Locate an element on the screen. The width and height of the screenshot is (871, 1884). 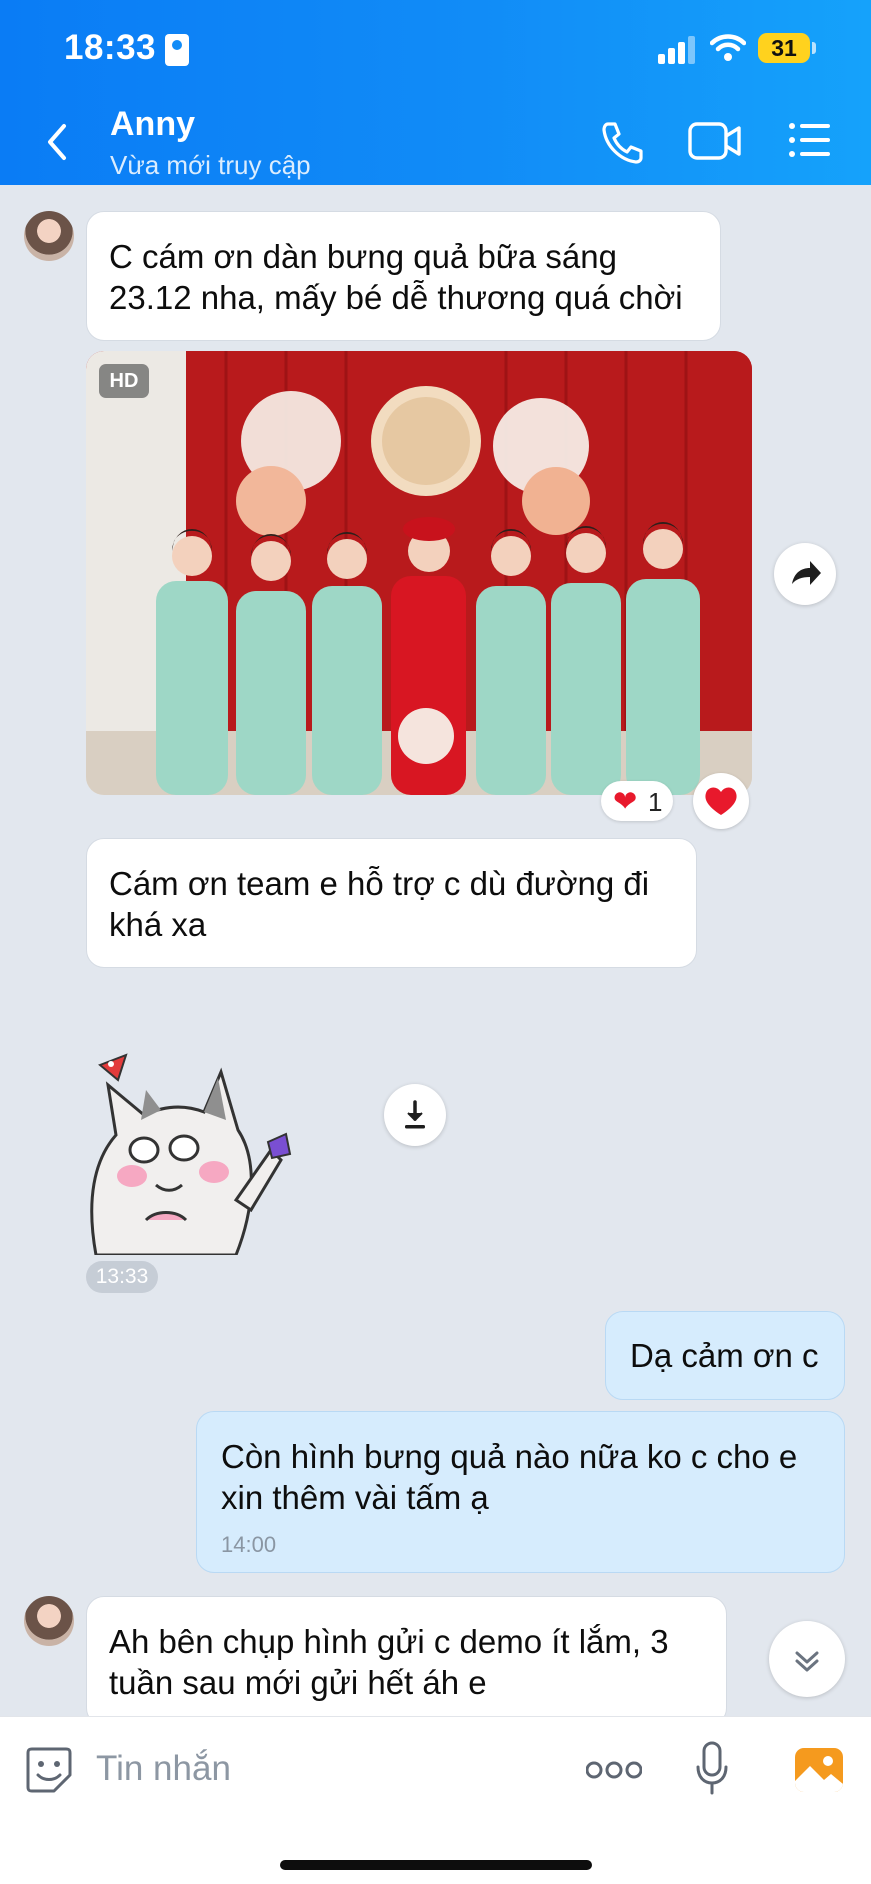
message-input: Tin nhắn is located at coordinates (163, 1769).